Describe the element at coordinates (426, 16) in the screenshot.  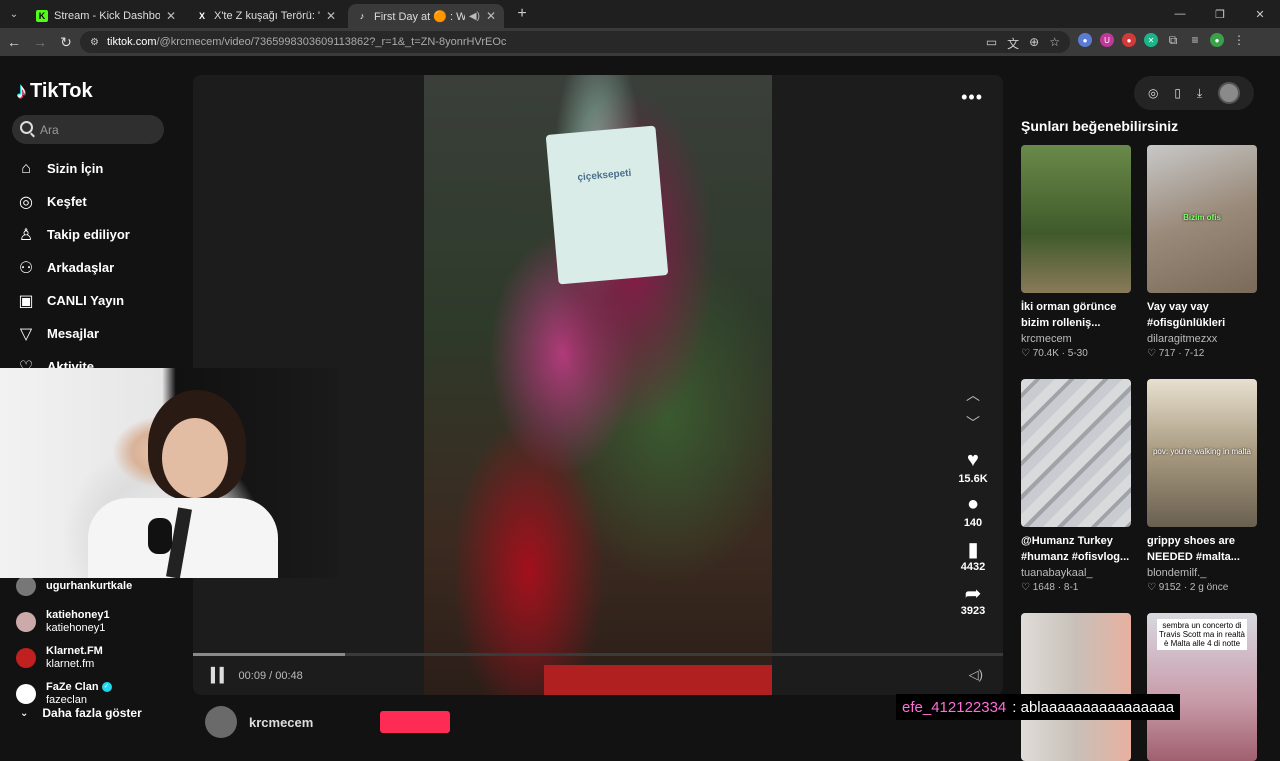
I see `browser-tab-active: ♪ First Day at 🟠 : Work Vlog ◀) ✕` at that location.